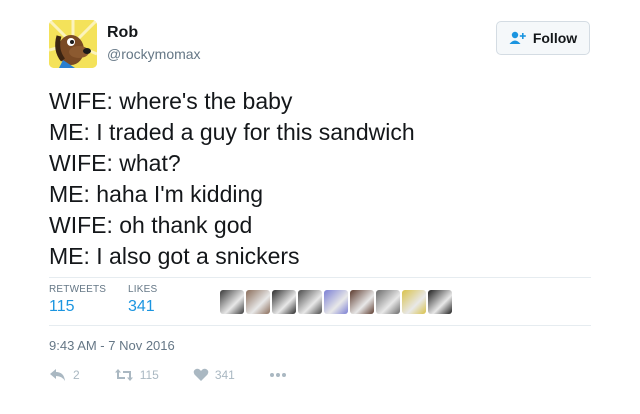 The width and height of the screenshot is (640, 414). What do you see at coordinates (112, 345) in the screenshot?
I see `tweet-timestamp: 9:43 AM - 7 Nov 2016` at bounding box center [112, 345].